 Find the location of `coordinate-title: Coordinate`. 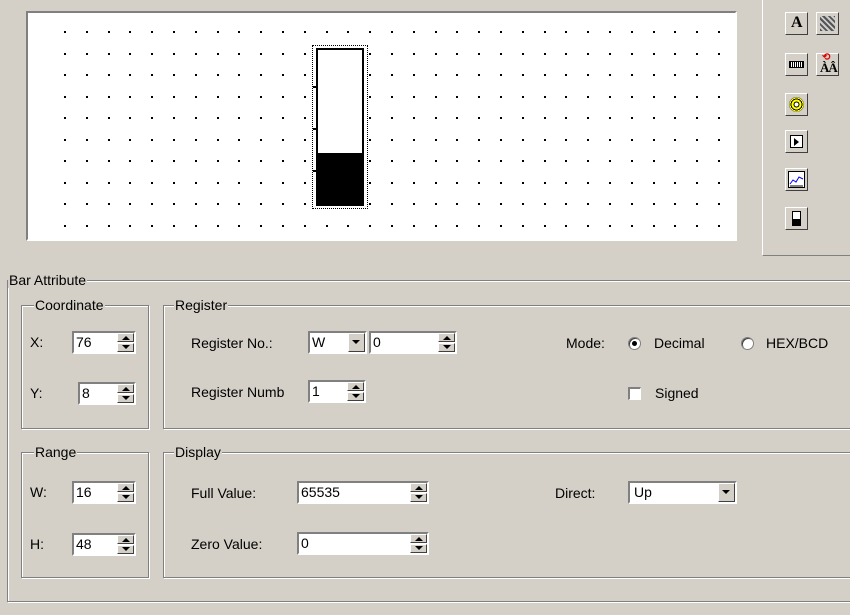

coordinate-title: Coordinate is located at coordinates (69, 305).